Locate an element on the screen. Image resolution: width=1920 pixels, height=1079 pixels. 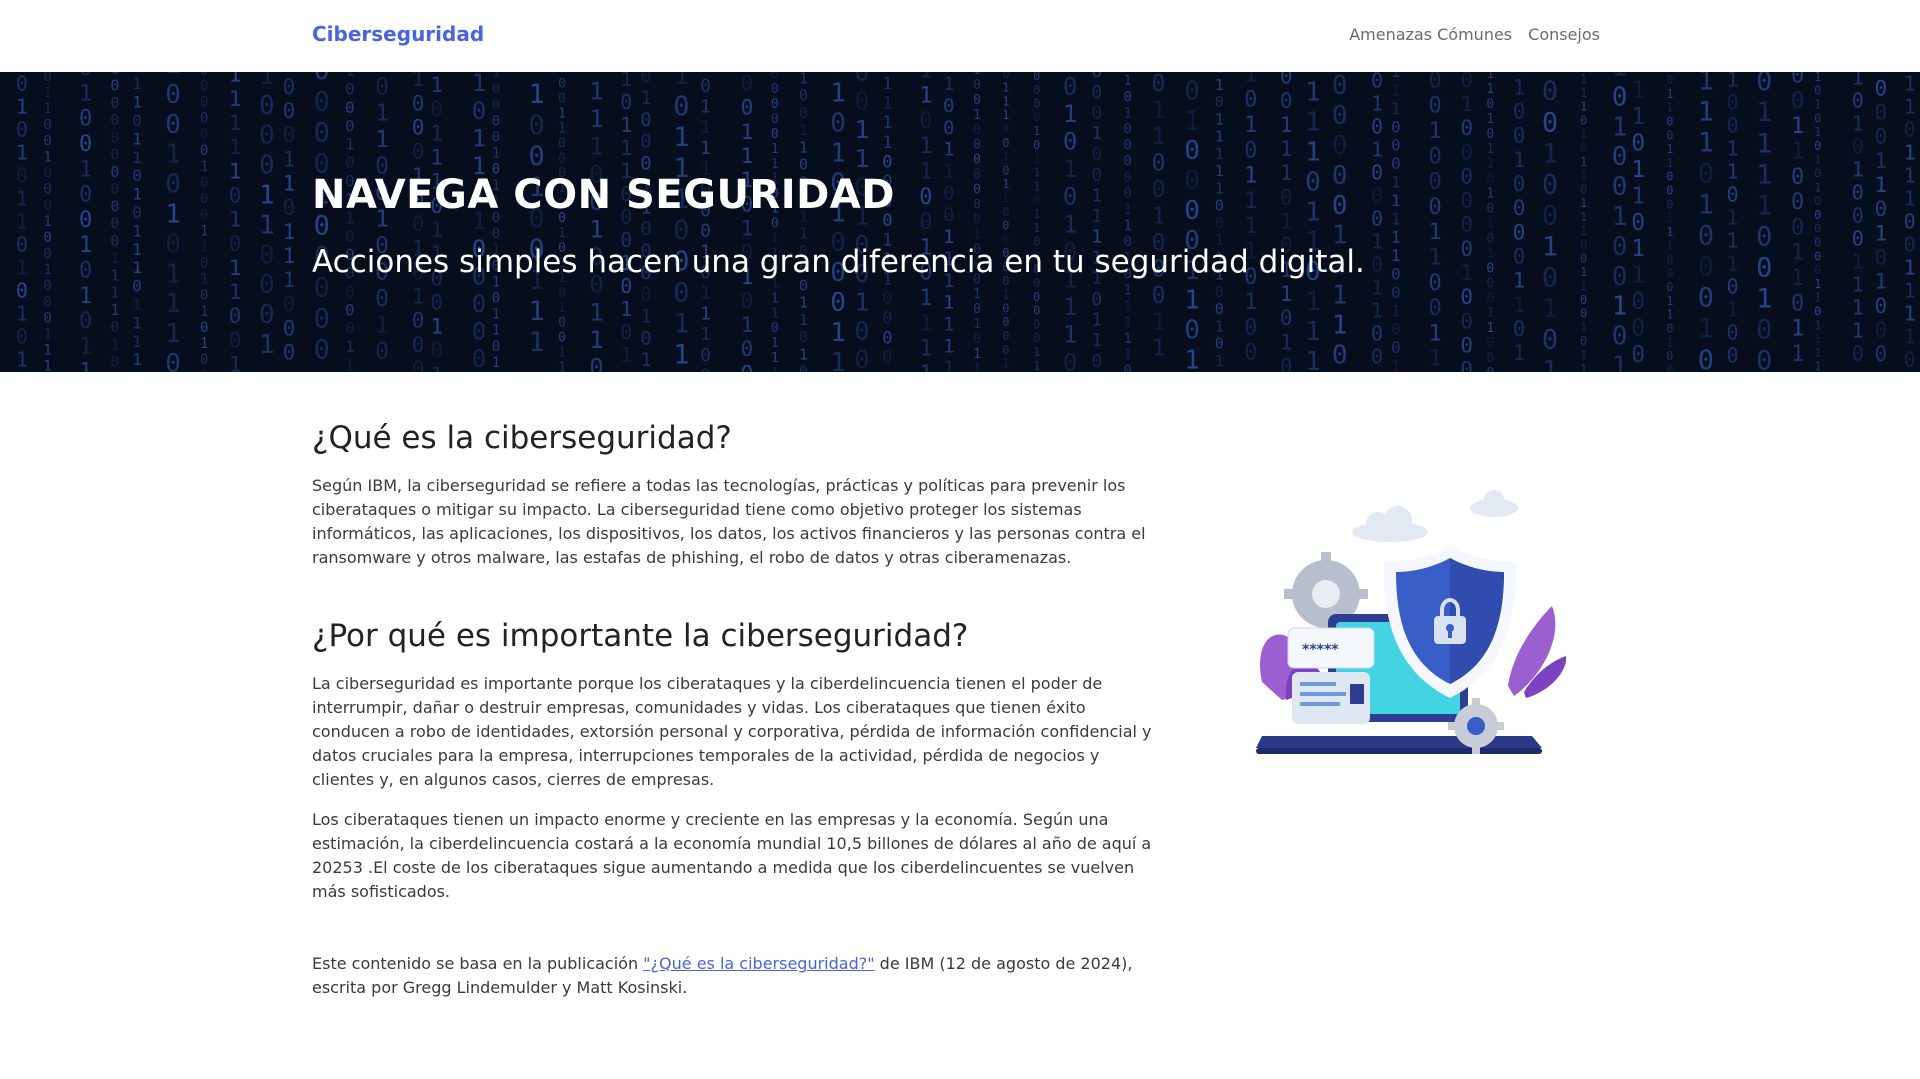
brand-link: Ciberseguridad is located at coordinates (398, 34).